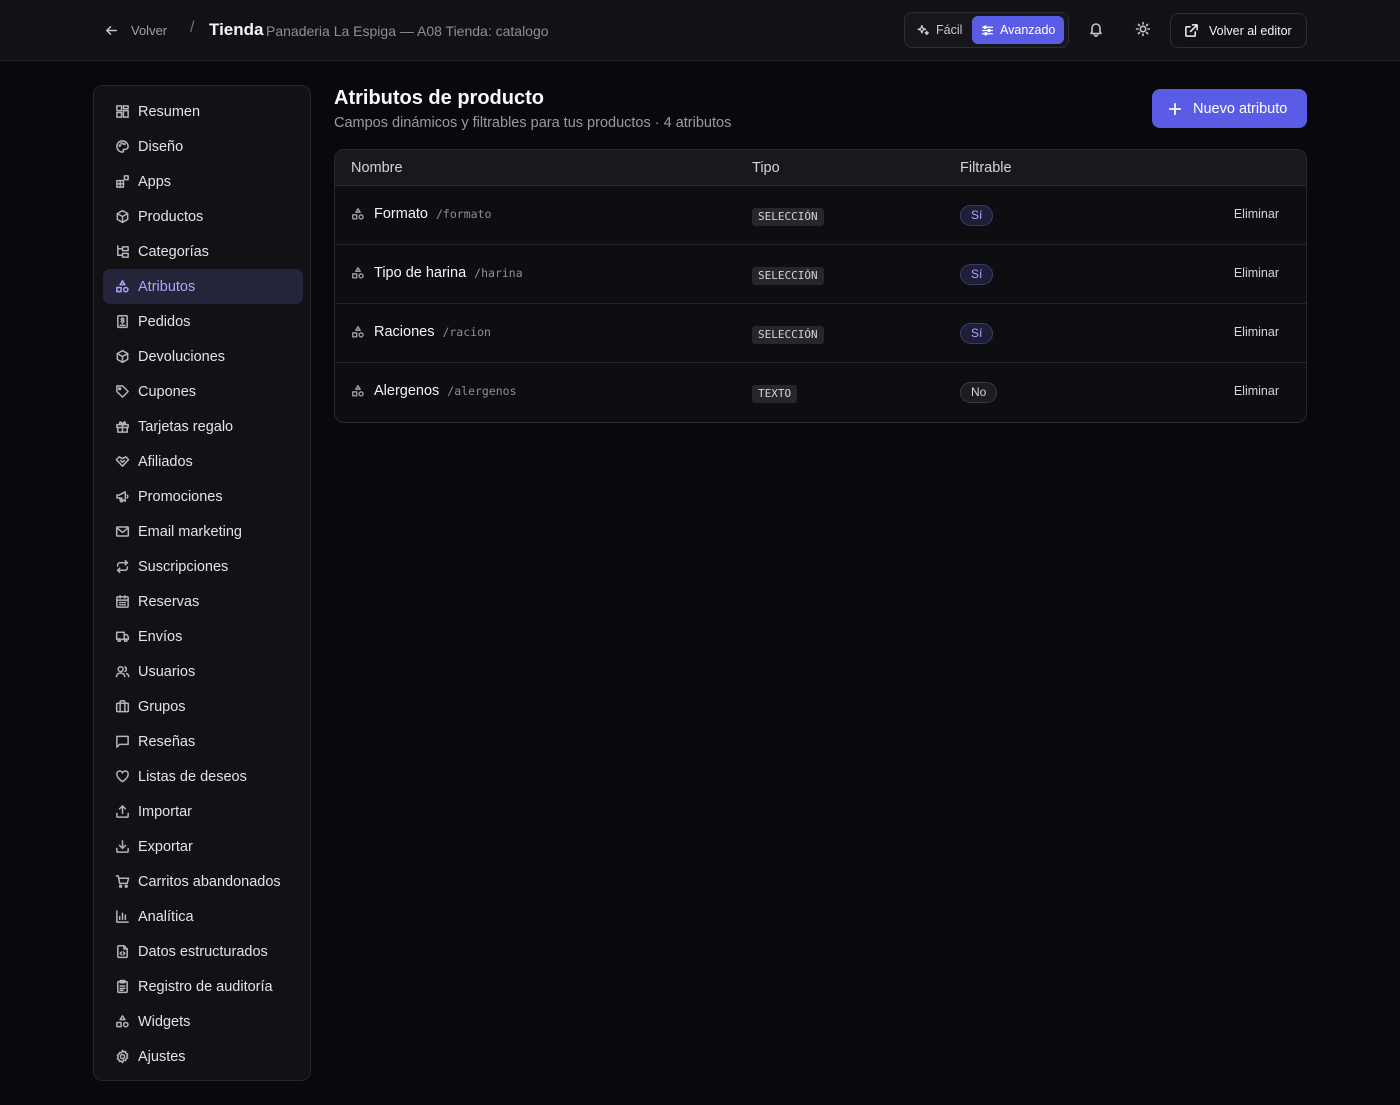 This screenshot has height=1105, width=1400. What do you see at coordinates (820, 168) in the screenshot?
I see `table-header: Nombre Tipo Filtrable` at bounding box center [820, 168].